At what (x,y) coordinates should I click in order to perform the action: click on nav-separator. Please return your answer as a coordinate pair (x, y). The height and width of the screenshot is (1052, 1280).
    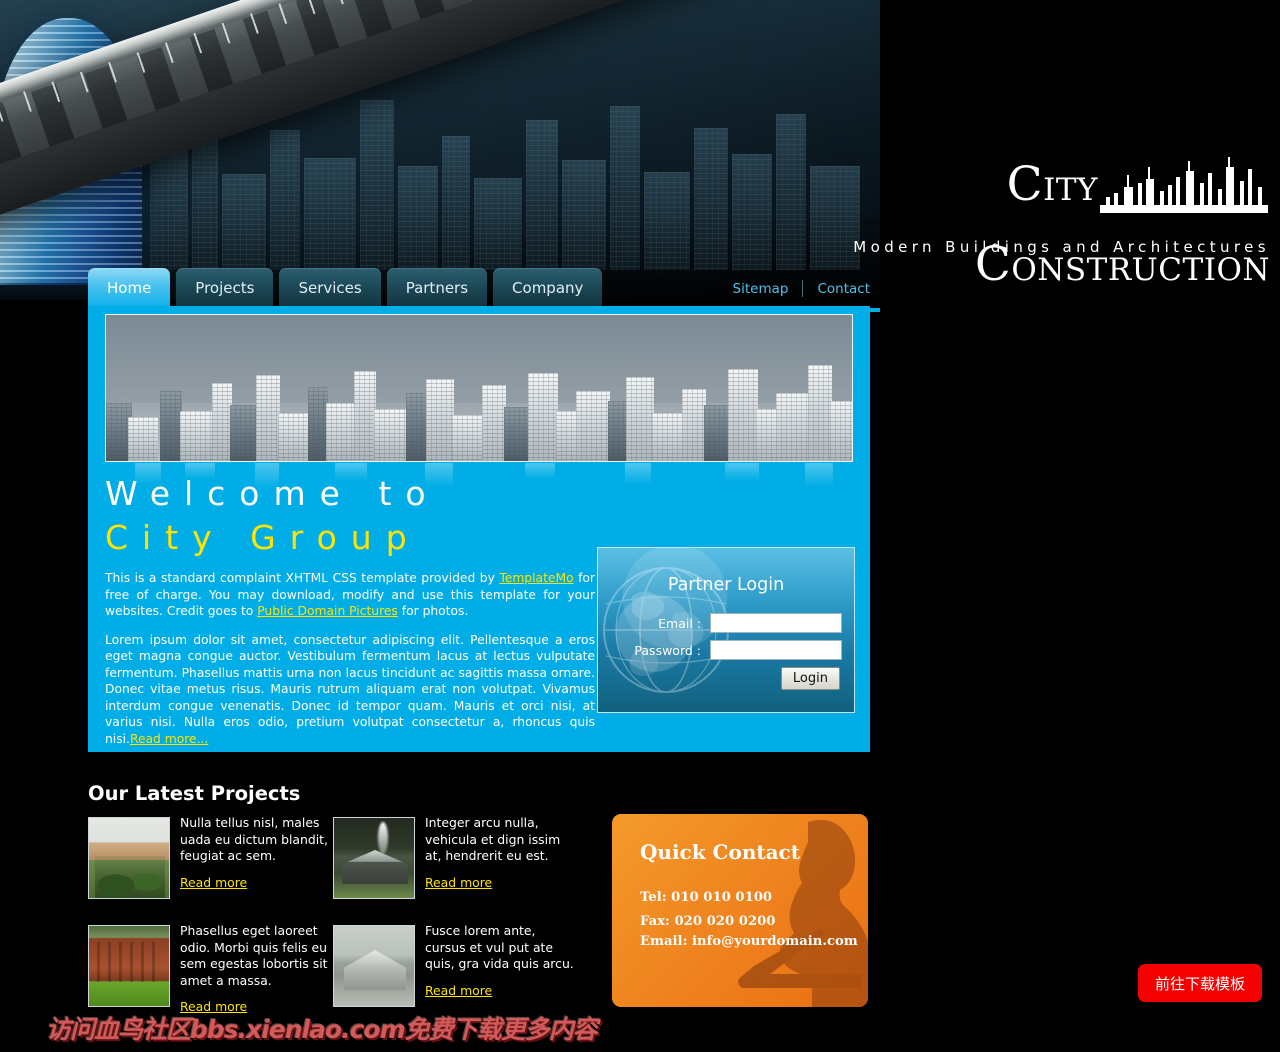
    Looking at the image, I should click on (803, 288).